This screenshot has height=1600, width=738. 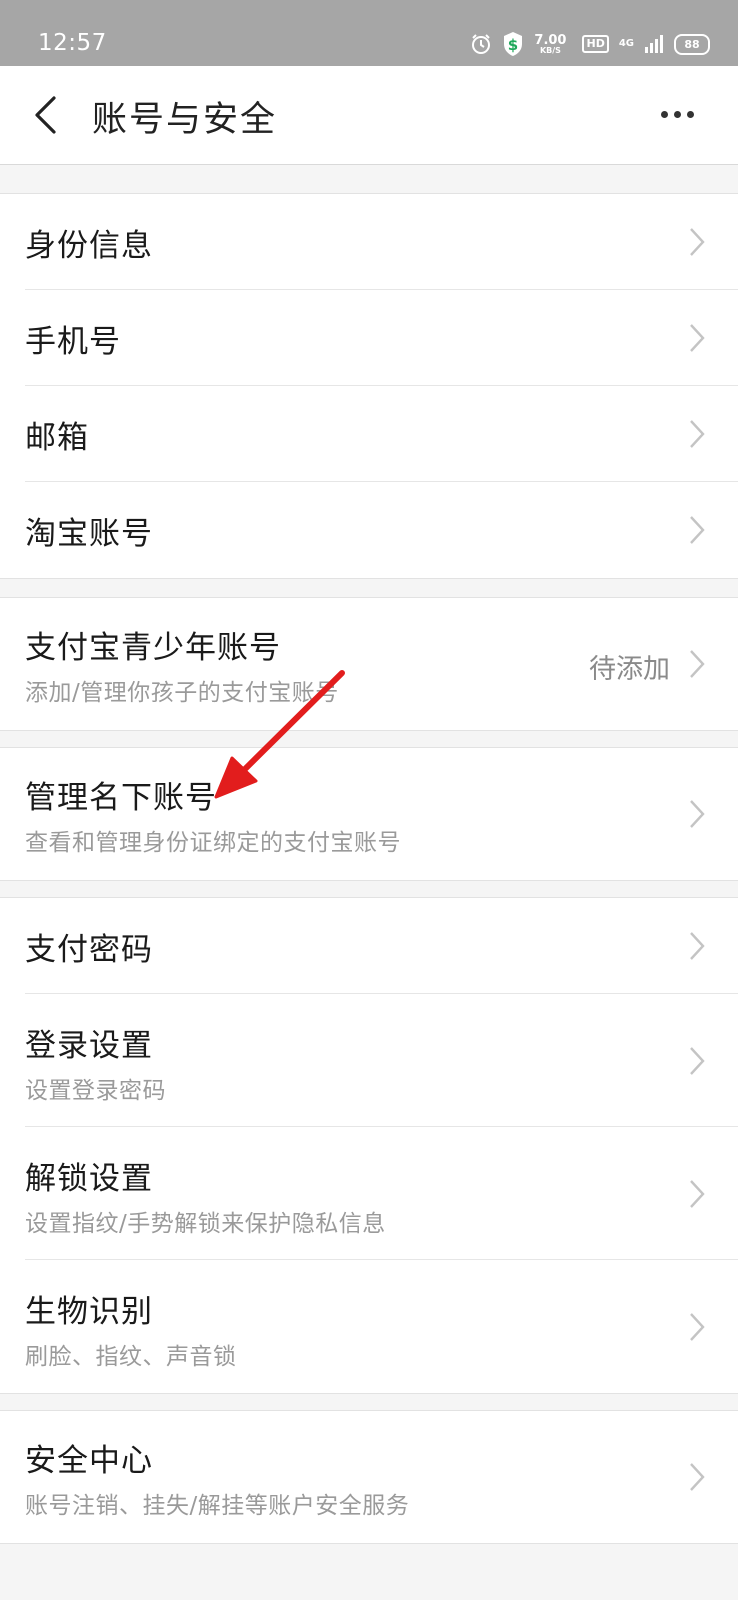 I want to click on settings-group-center: 安全中心 账号注销、挂失/解挂等账户安全服务, so click(x=369, y=1477).